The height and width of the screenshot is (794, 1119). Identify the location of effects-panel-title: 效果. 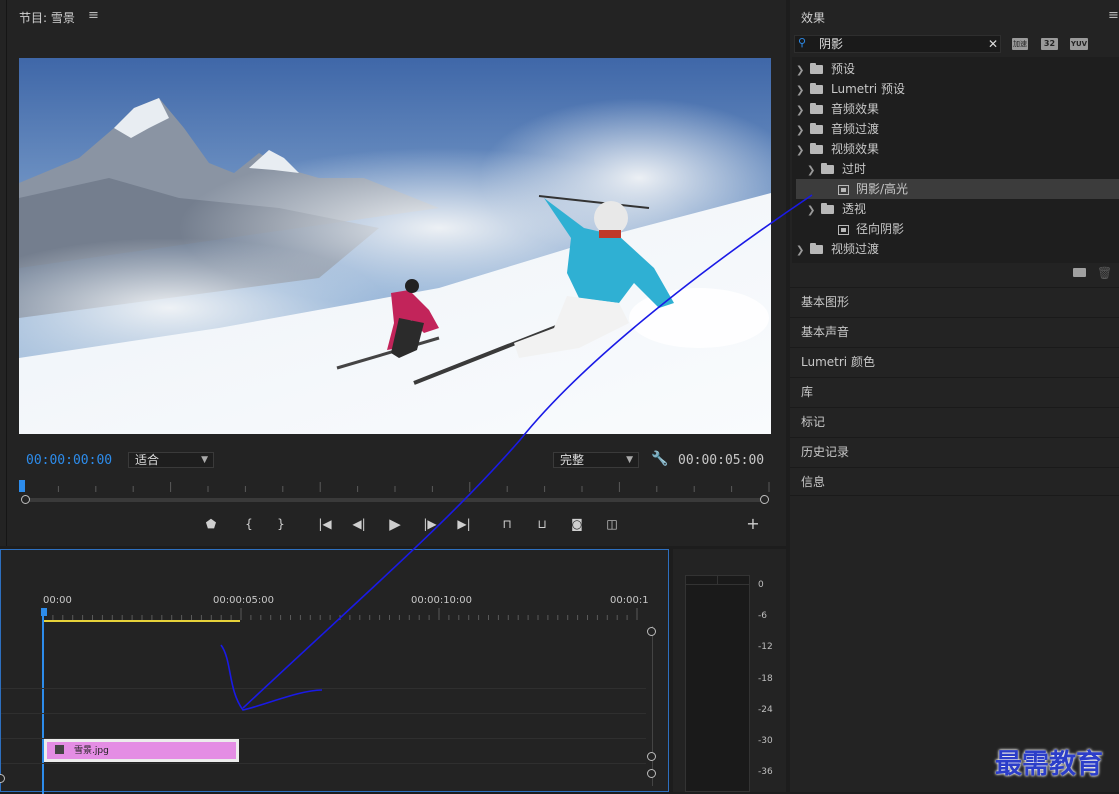
(813, 17).